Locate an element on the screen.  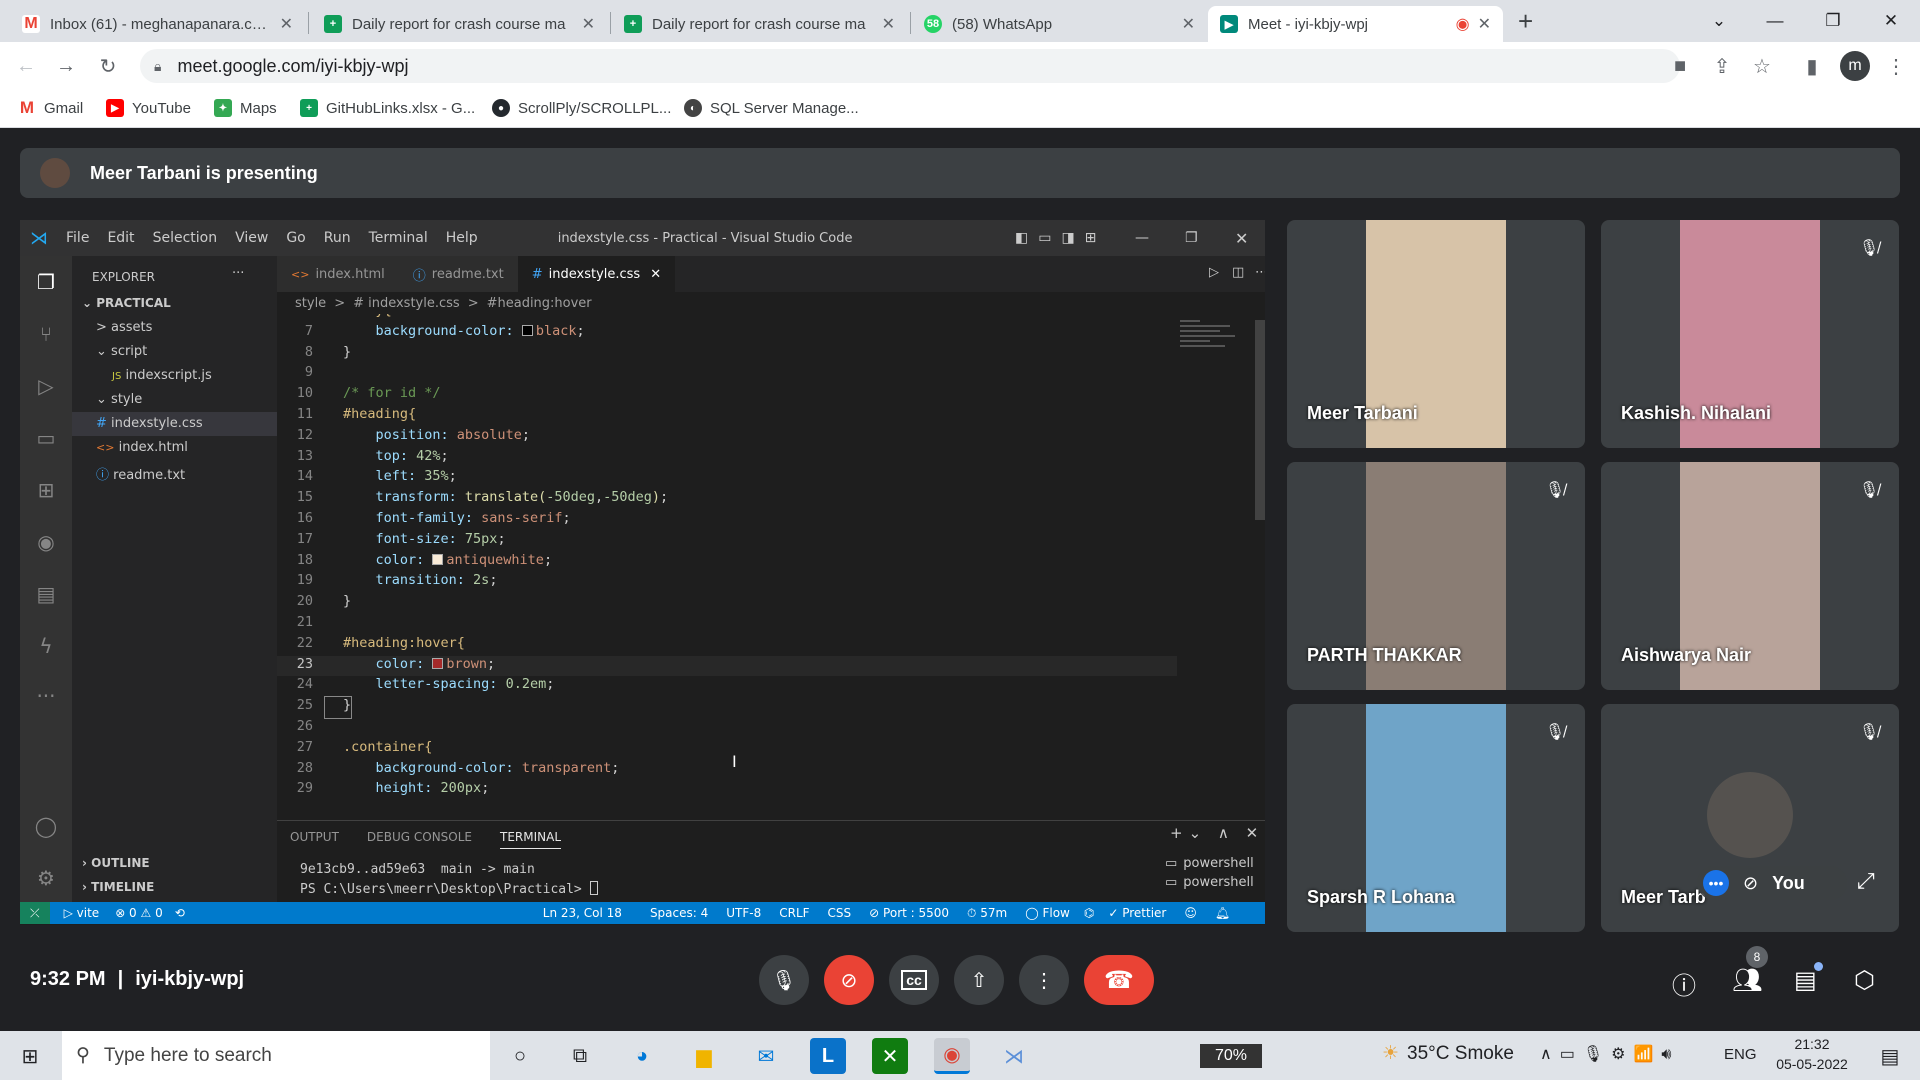
extensions-icon: ⊞ is located at coordinates (46, 490).